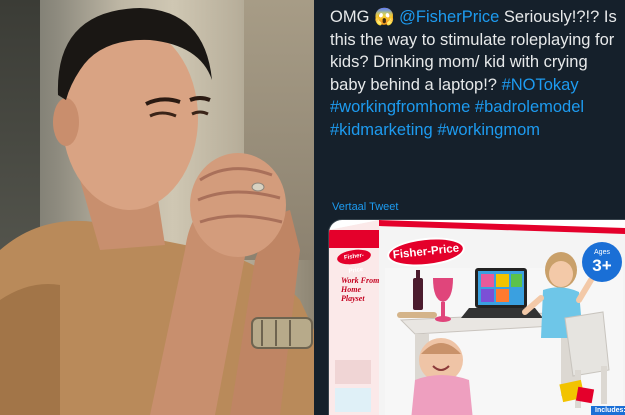 This screenshot has height=415, width=625. What do you see at coordinates (400, 107) in the screenshot?
I see `hashtag-workingfromhome-link: #workingfromhome` at bounding box center [400, 107].